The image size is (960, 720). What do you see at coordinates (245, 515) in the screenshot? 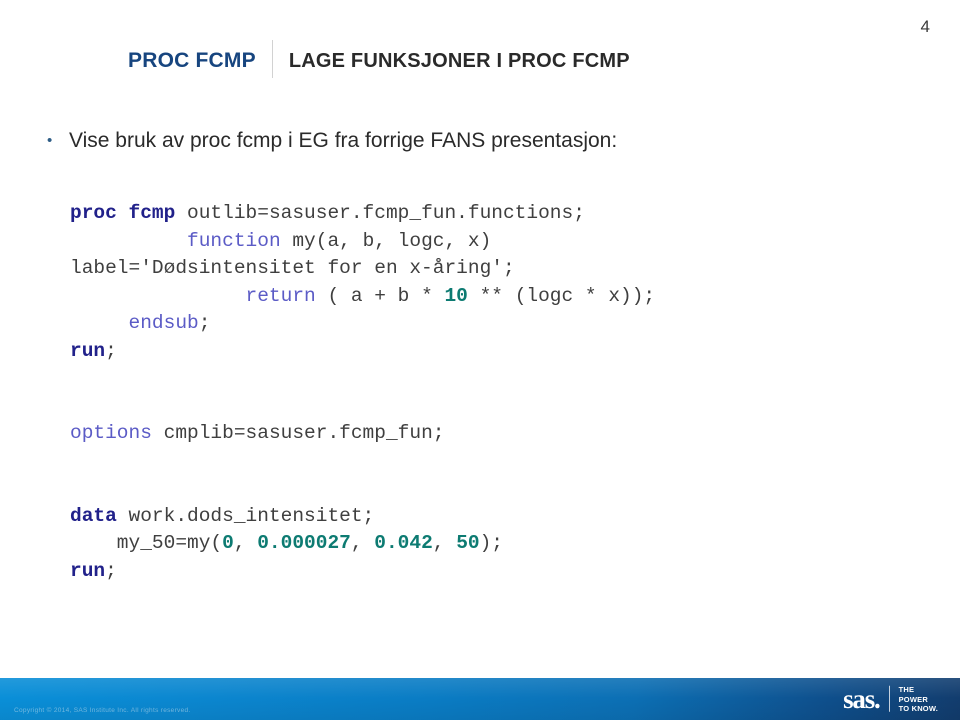
I see `code-token-plain: work.dods_intensitet;` at bounding box center [245, 515].